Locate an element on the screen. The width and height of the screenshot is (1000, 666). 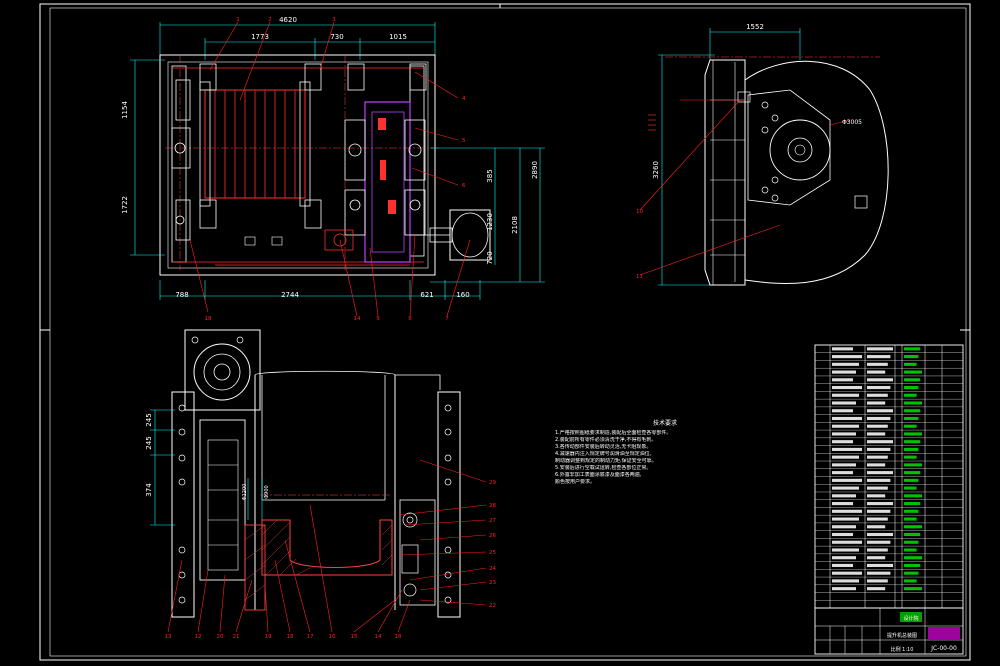
title-block-scale: 比例 1:10 is located at coordinates (902, 649).